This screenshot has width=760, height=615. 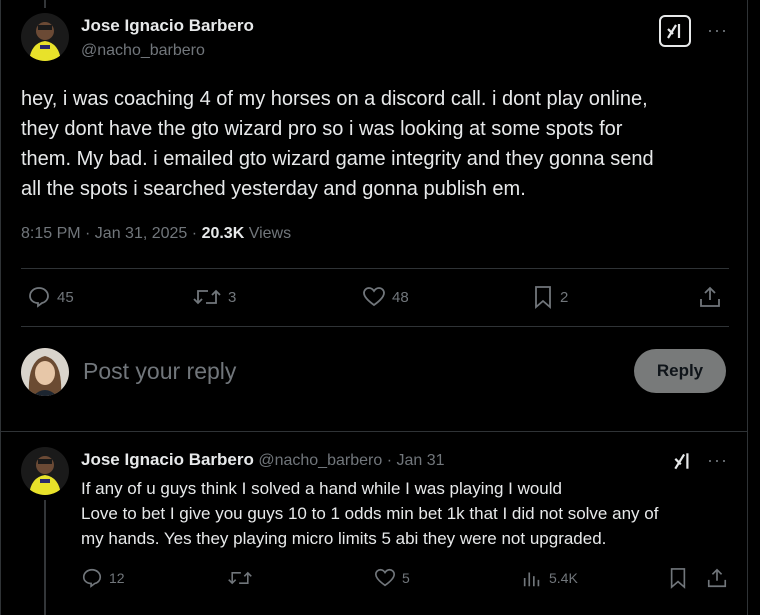 I want to click on reply-views-action: 5.4K, so click(x=549, y=578).